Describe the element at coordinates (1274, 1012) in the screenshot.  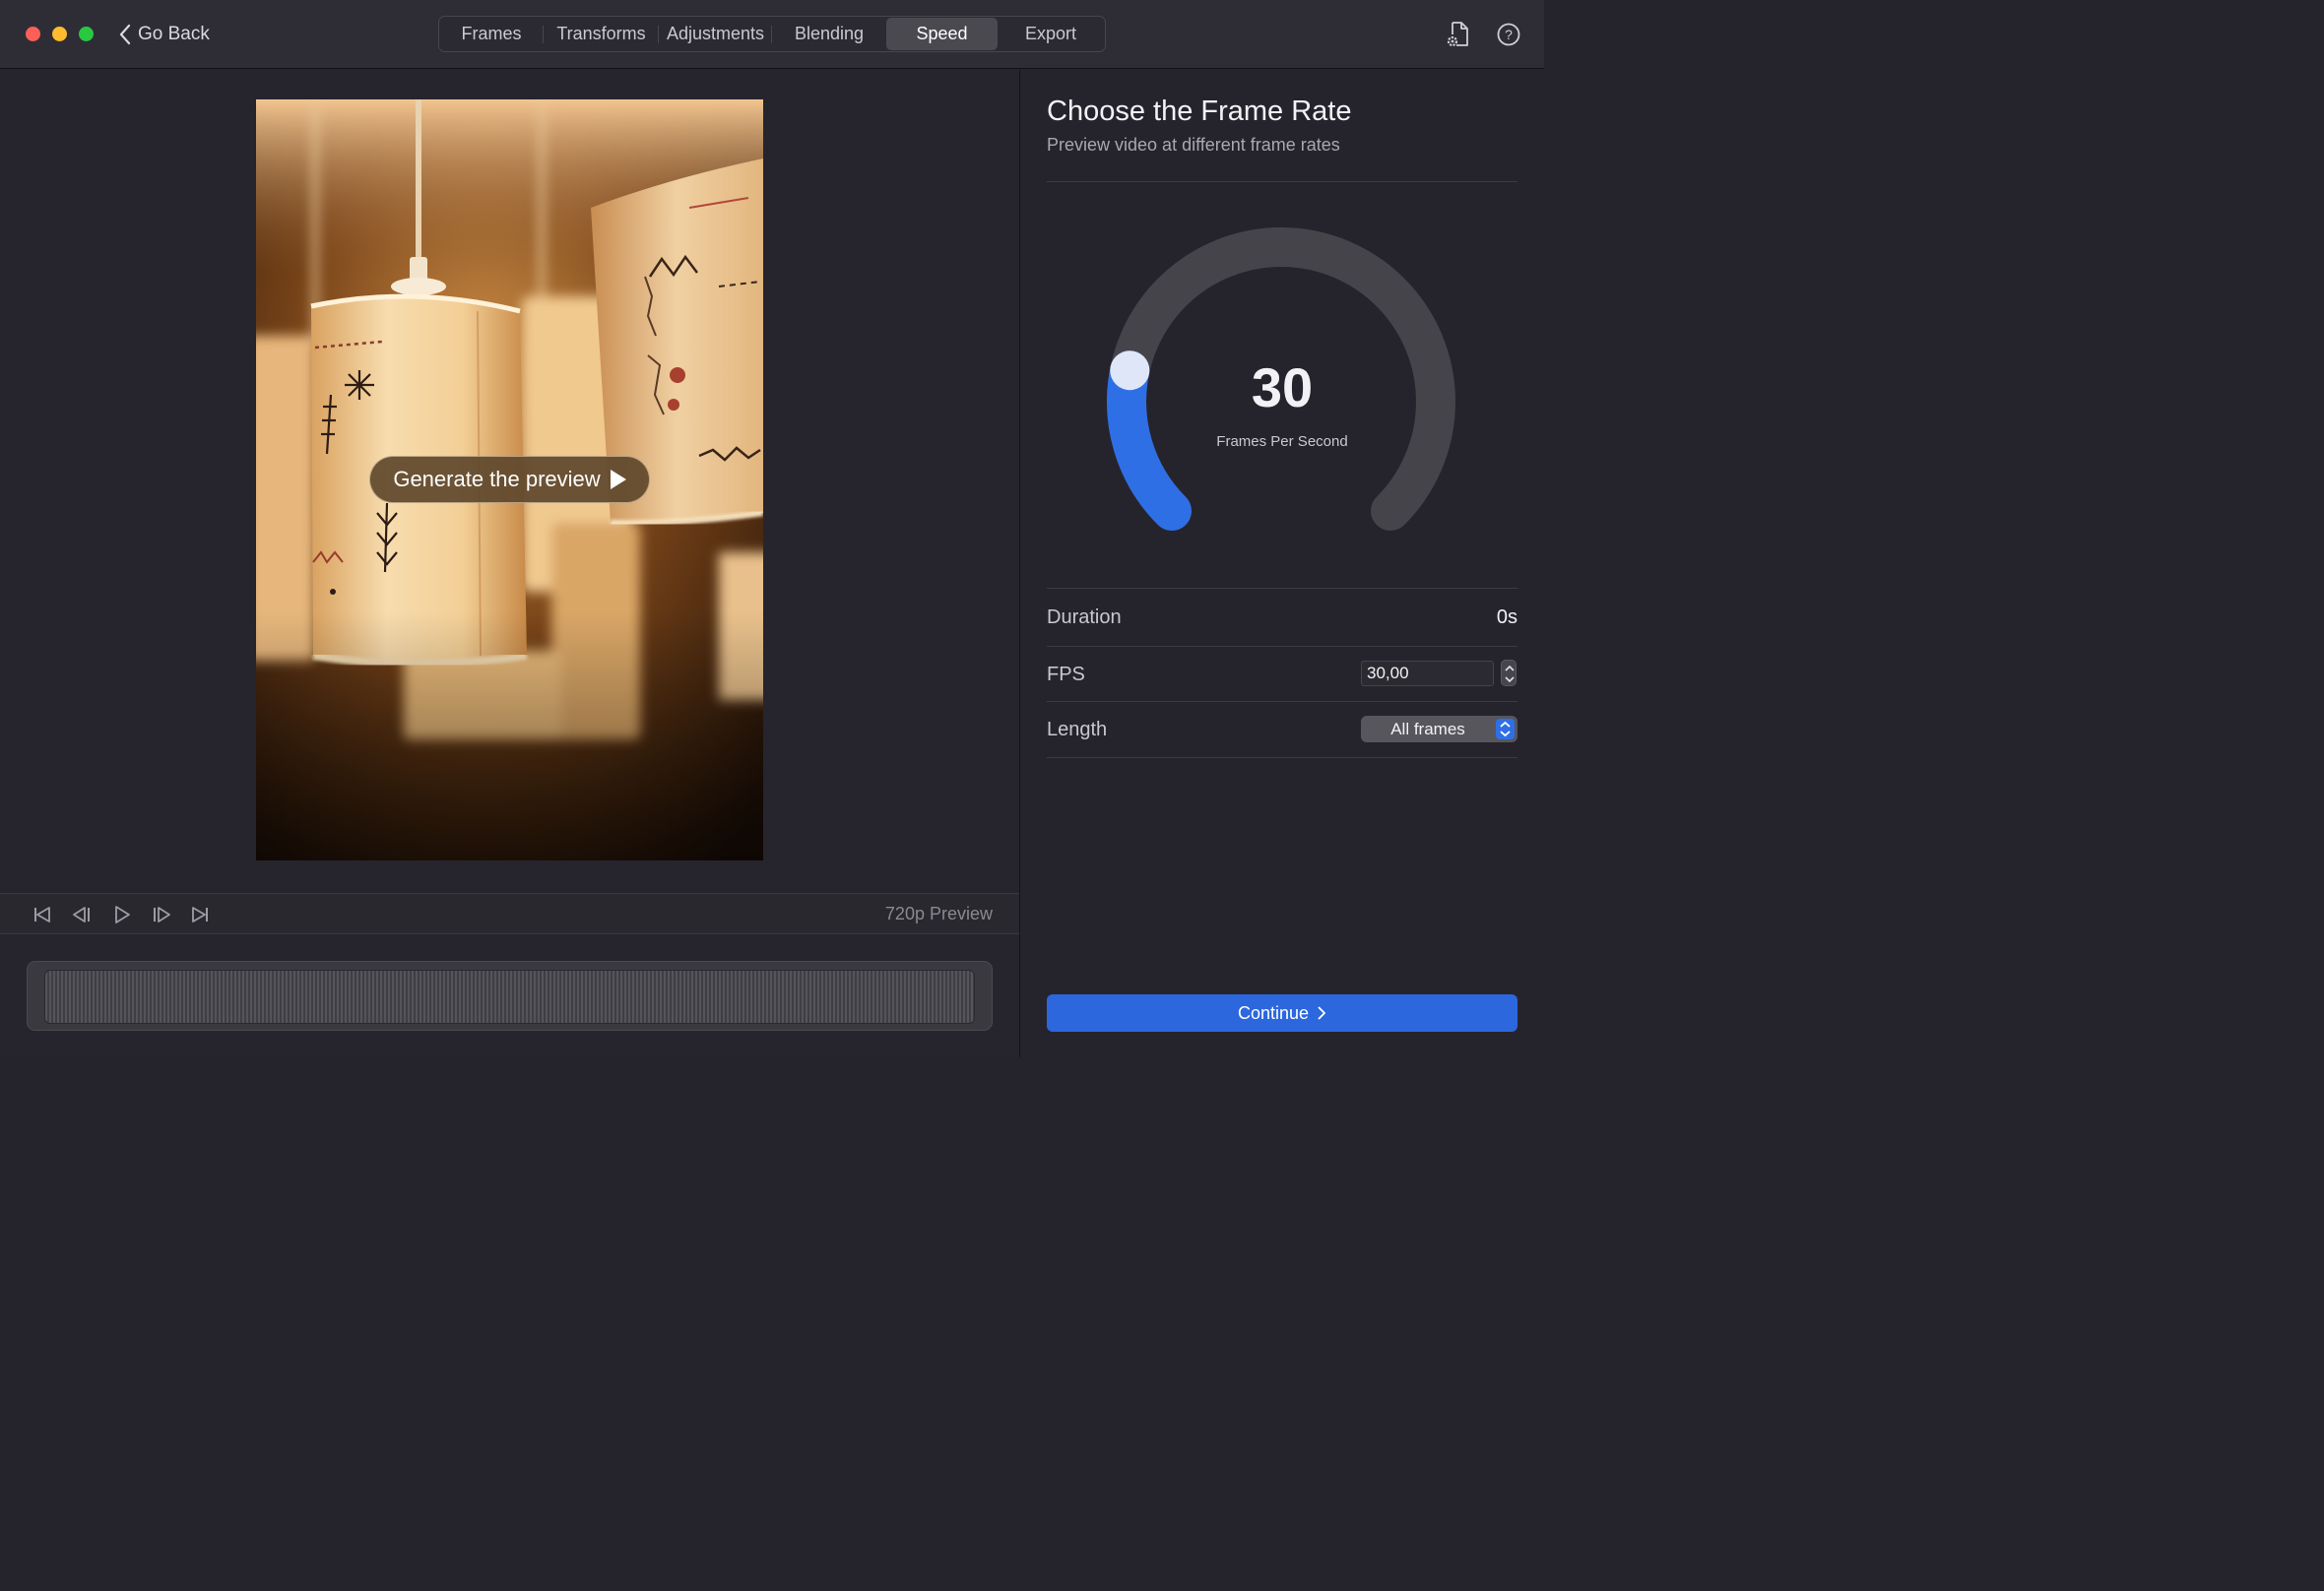
I see `continue-label: Continue` at that location.